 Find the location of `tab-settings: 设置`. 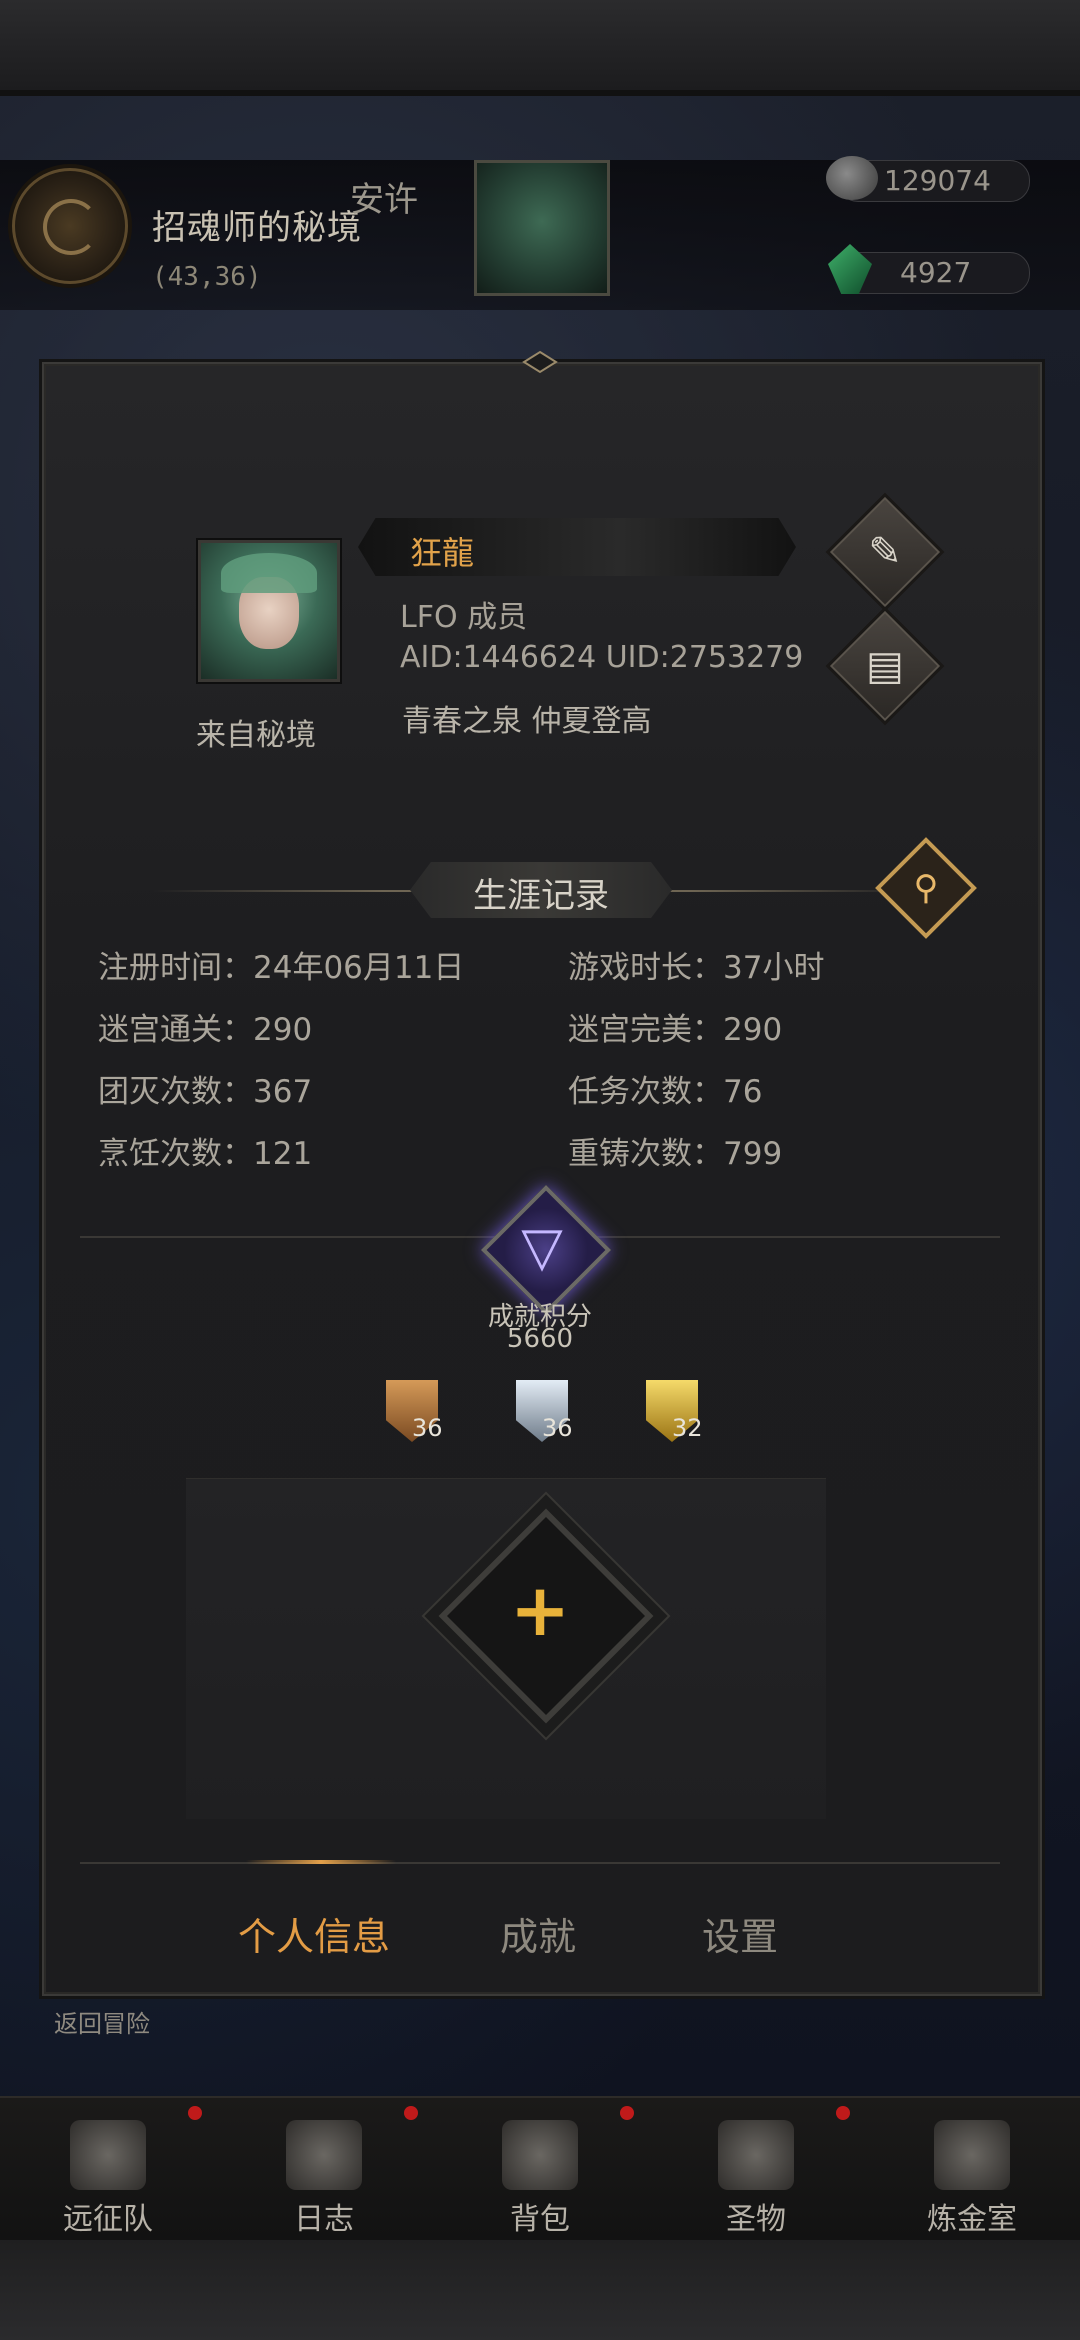

tab-settings: 设置 is located at coordinates (740, 1933).